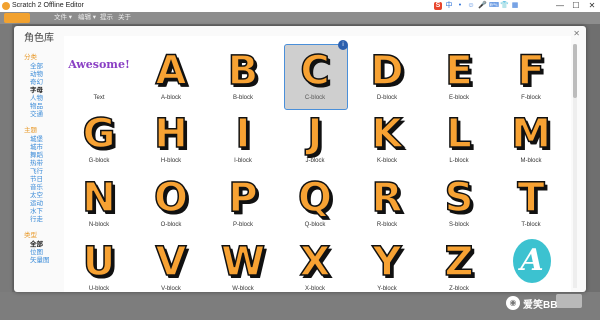  I want to click on sprite-tile: F F-block, so click(531, 77).